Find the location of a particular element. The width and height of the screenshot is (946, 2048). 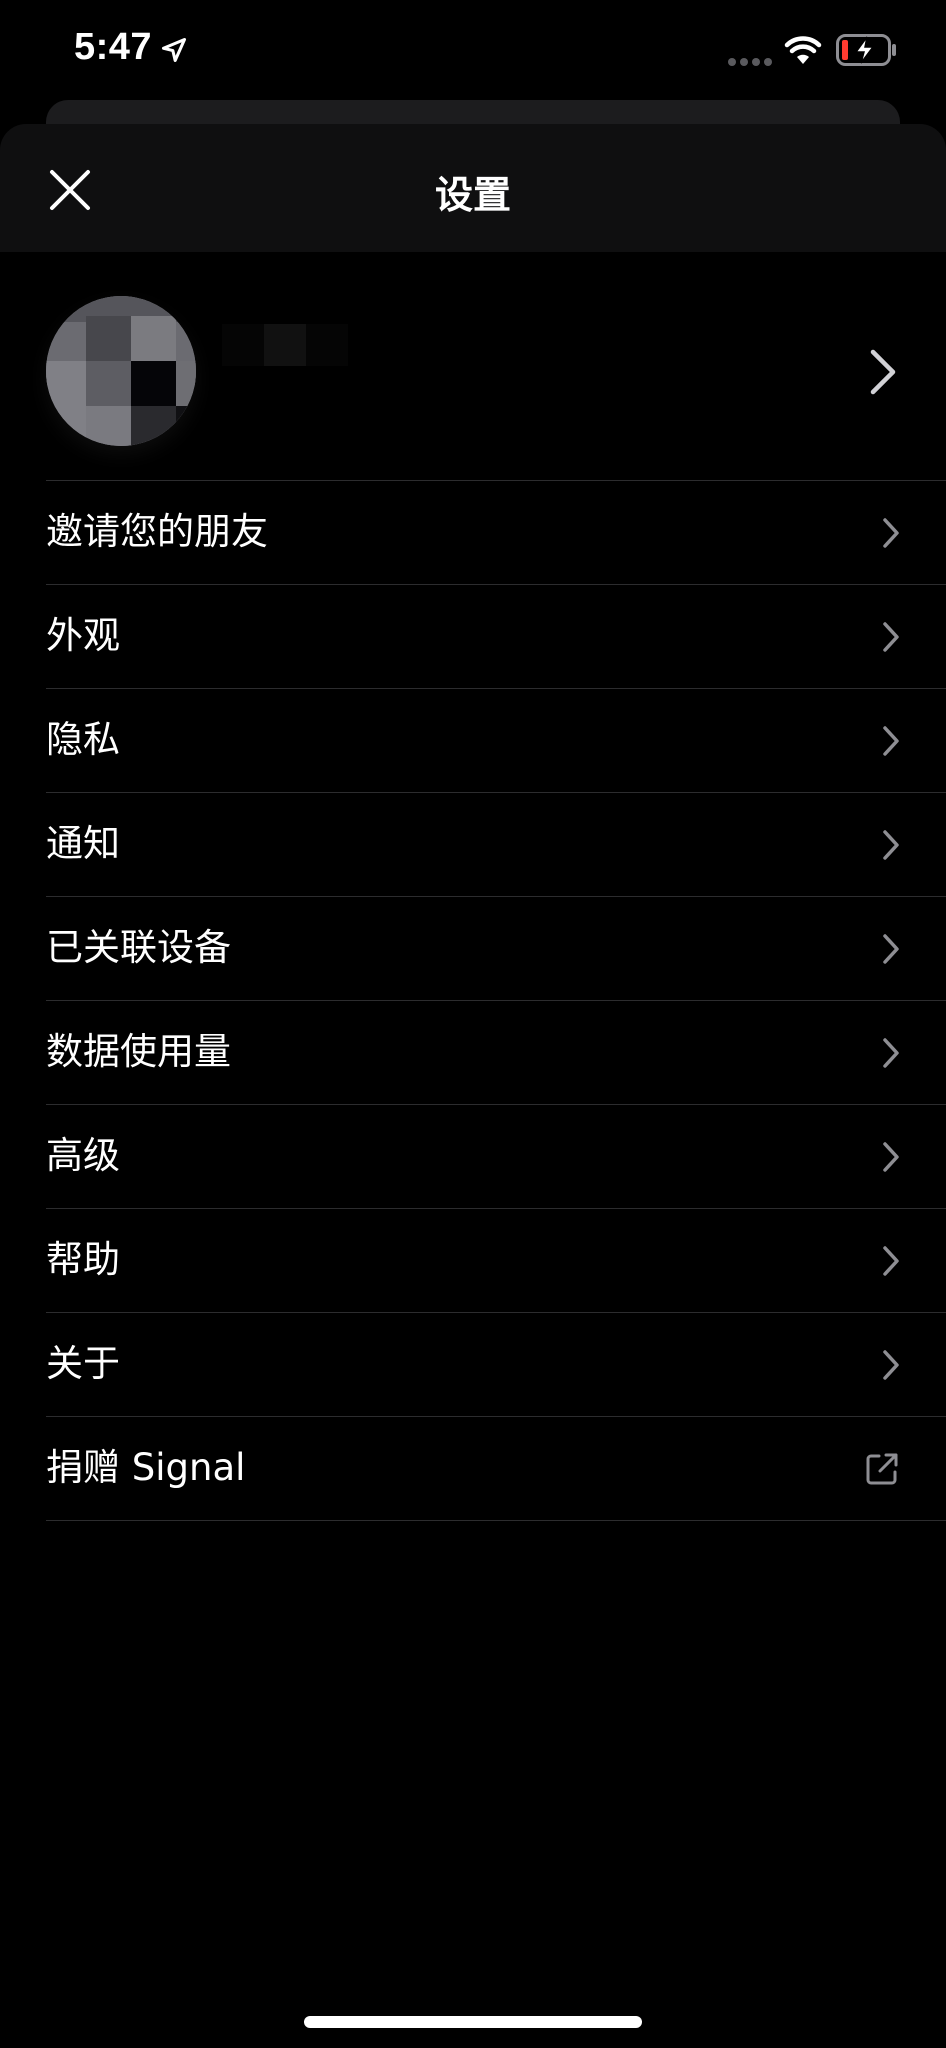

battery-charging-icon is located at coordinates (866, 50).